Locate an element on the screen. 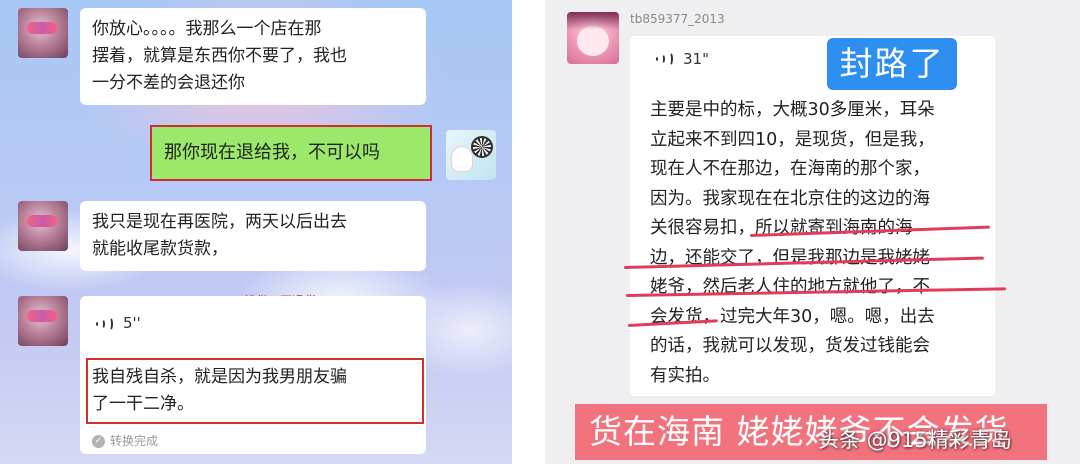 The image size is (1080, 464). bunny-figure-icon is located at coordinates (462, 159).